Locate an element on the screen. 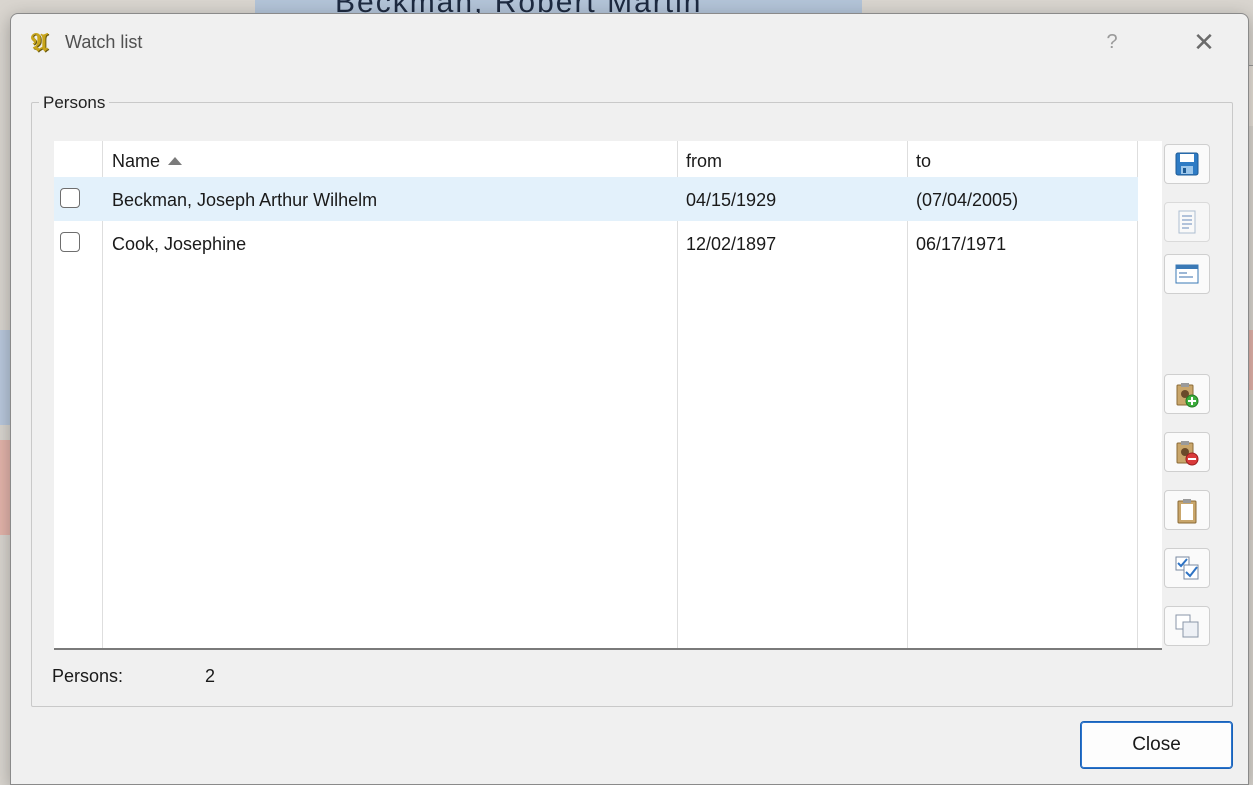 This screenshot has width=1253, height=785. cell-name: Beckman, Joseph Arthur Wilhelm is located at coordinates (245, 200).